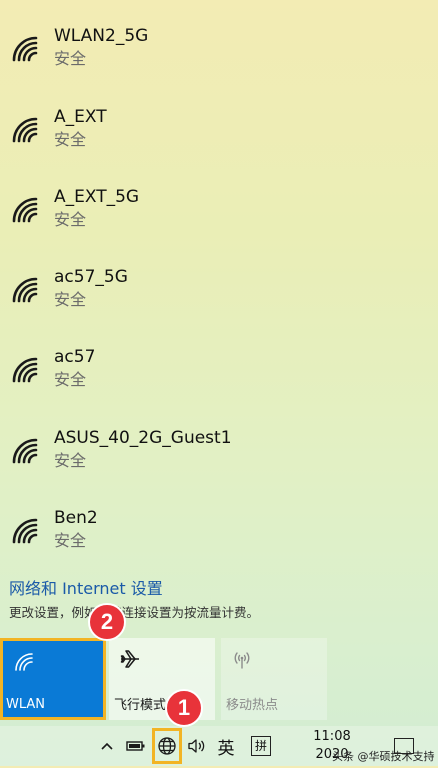  Describe the element at coordinates (219, 380) in the screenshot. I see `wifi-network-item: ac57 安全` at that location.